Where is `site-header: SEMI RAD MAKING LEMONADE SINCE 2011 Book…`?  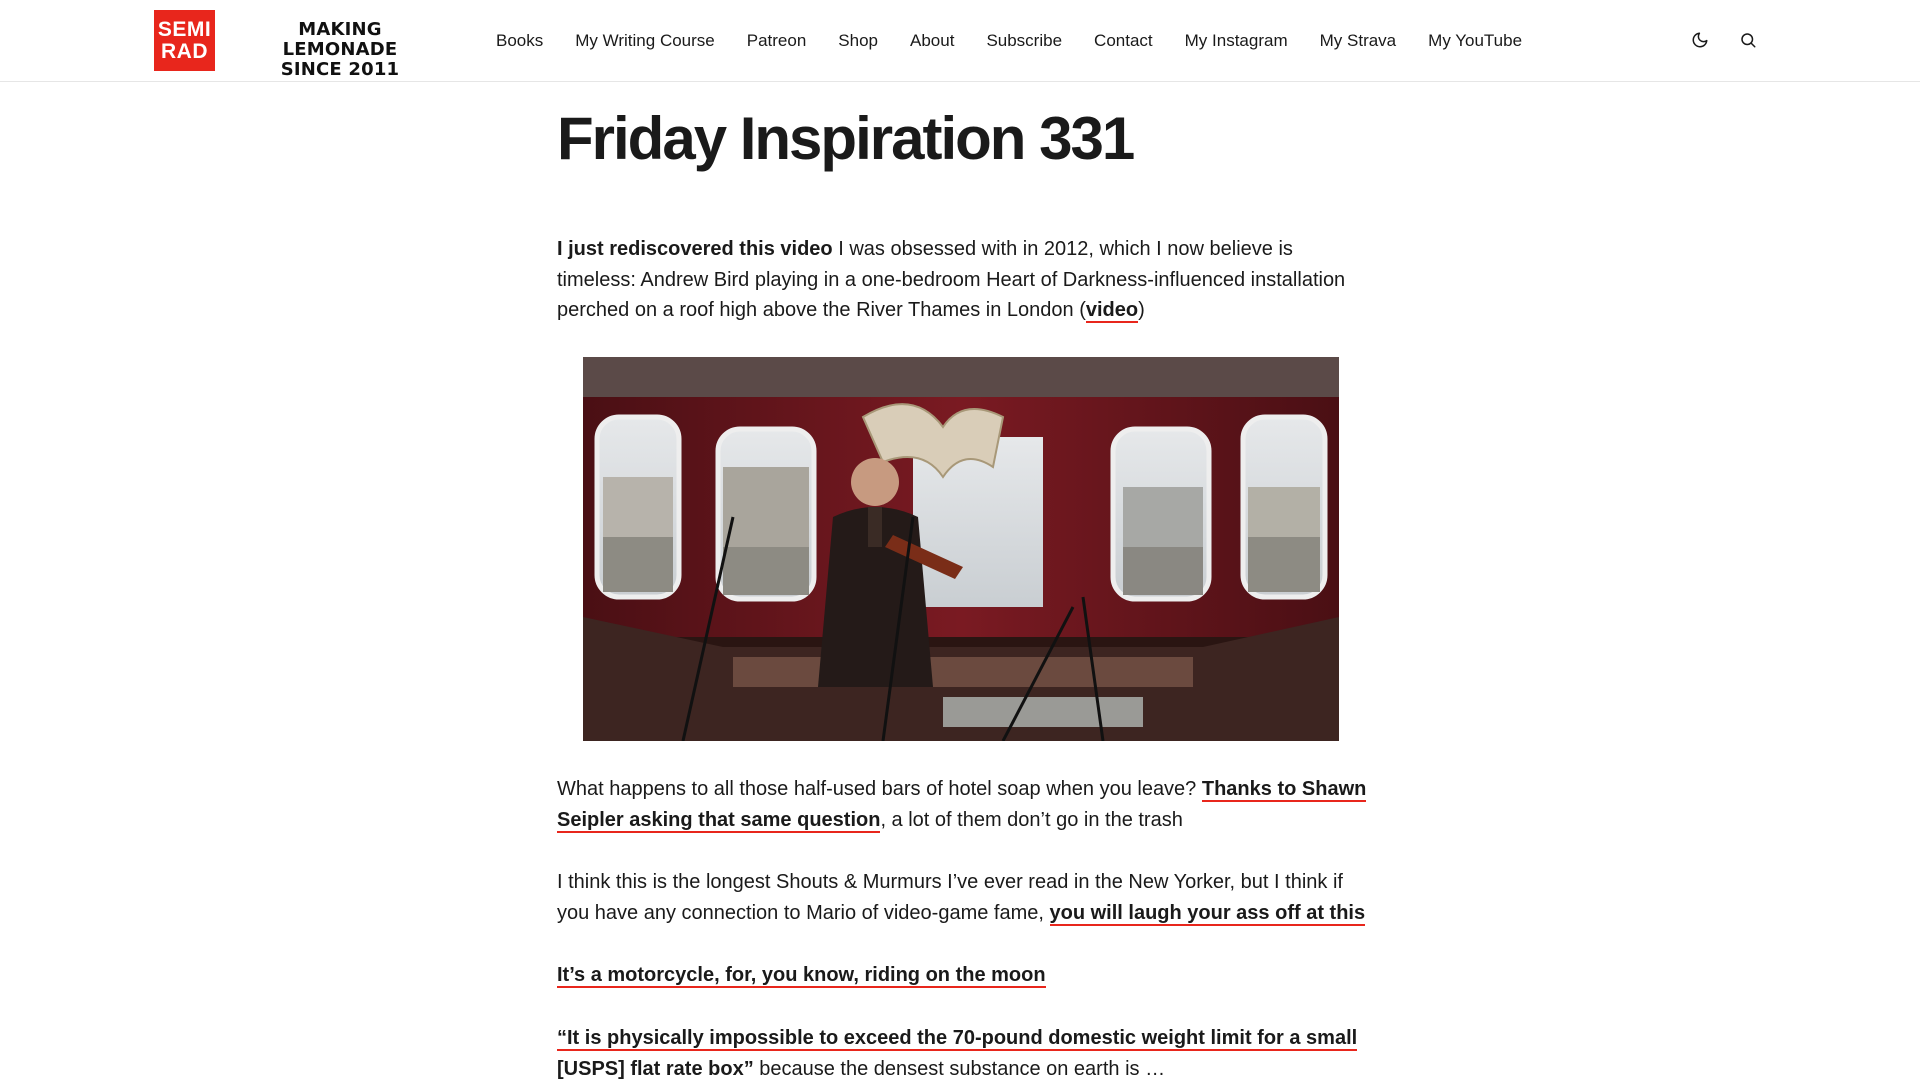 site-header: SEMI RAD MAKING LEMONADE SINCE 2011 Book… is located at coordinates (960, 41).